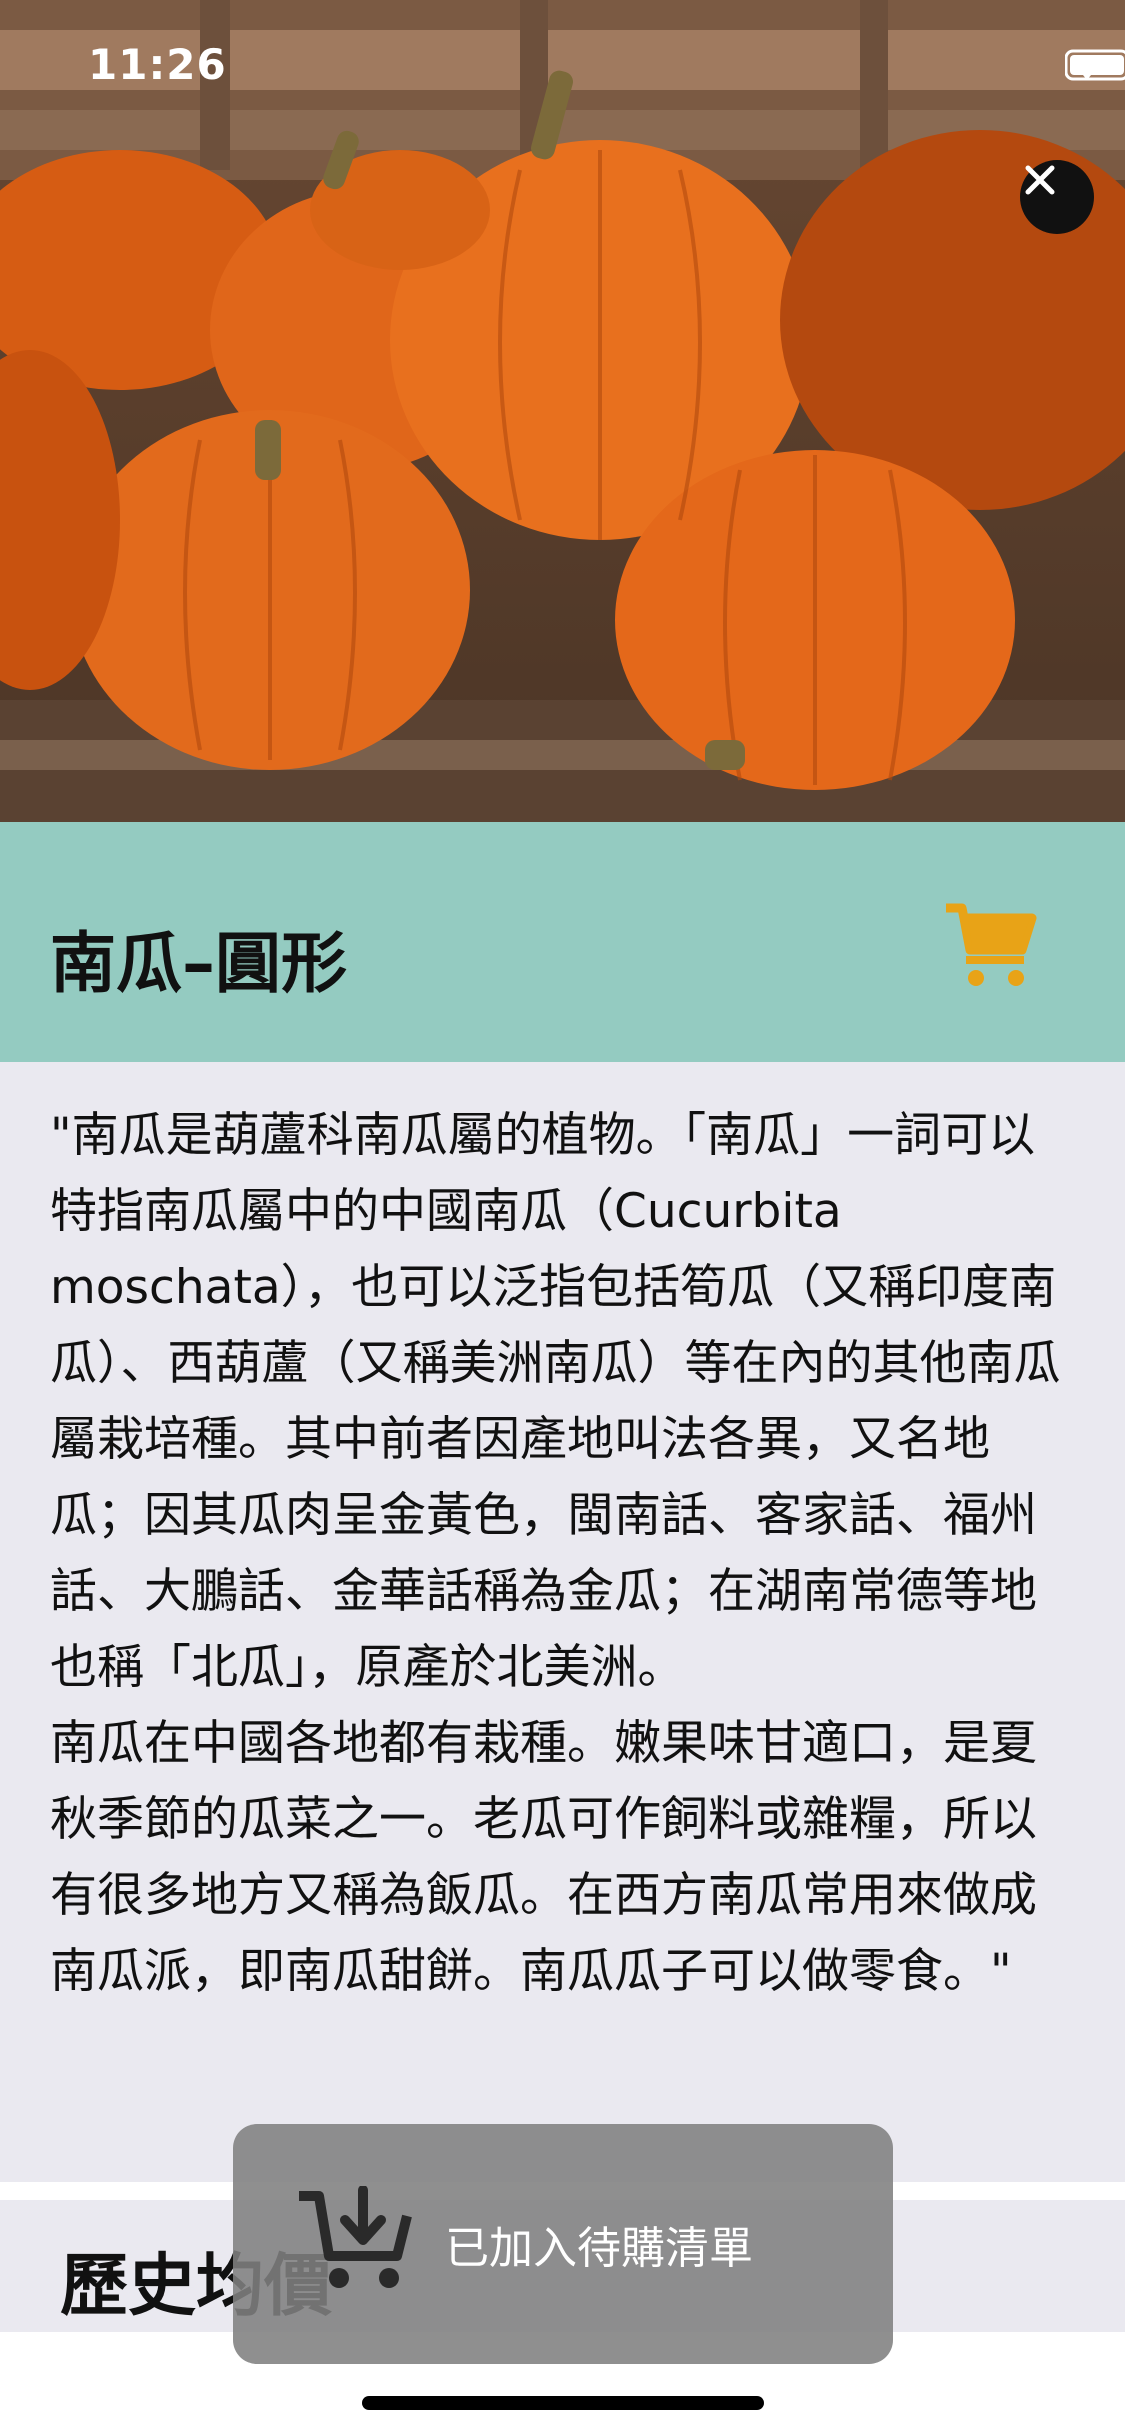 This screenshot has width=1125, height=2436. Describe the element at coordinates (563, 2403) in the screenshot. I see `home-indicator` at that location.